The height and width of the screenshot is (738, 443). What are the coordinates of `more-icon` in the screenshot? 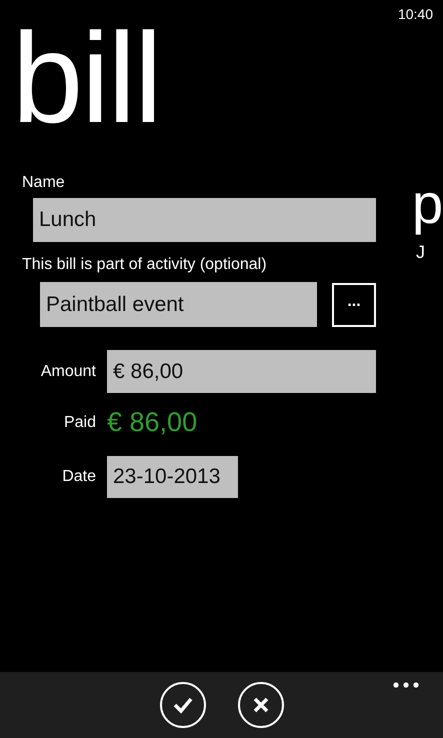 It's located at (406, 685).